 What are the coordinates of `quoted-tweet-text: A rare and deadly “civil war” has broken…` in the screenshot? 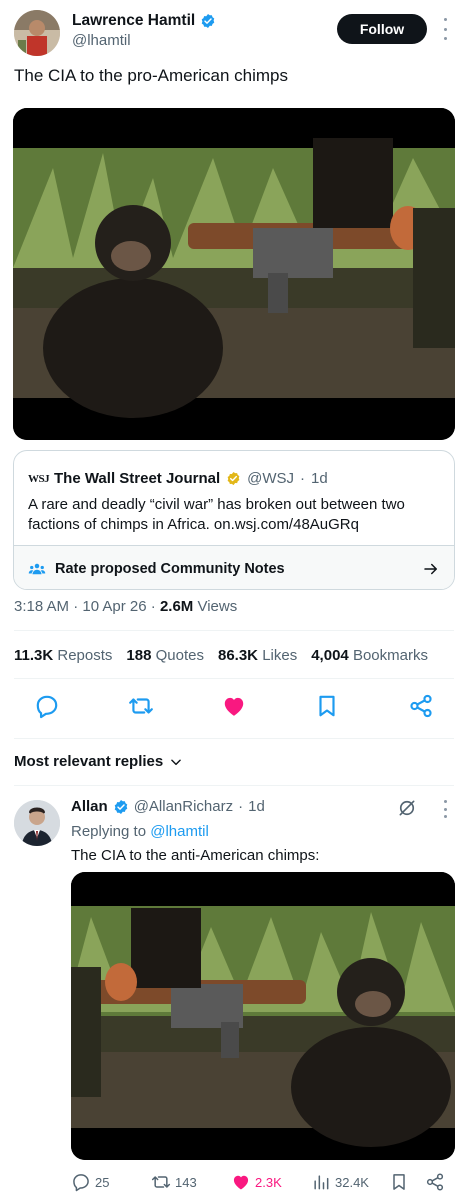 It's located at (216, 514).